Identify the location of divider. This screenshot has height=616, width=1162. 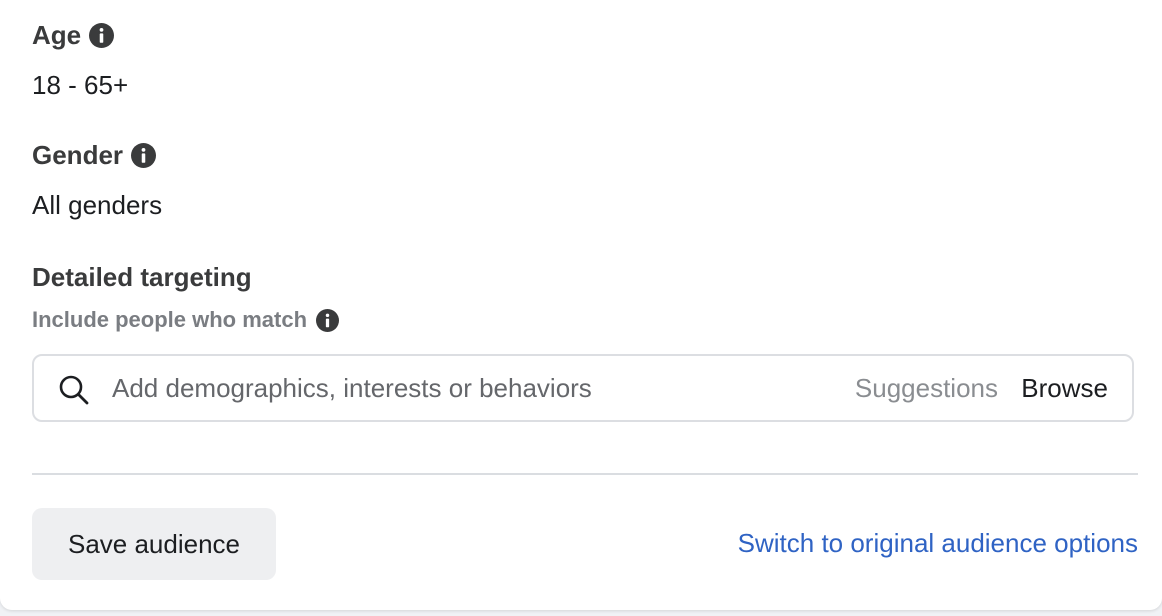
(585, 474).